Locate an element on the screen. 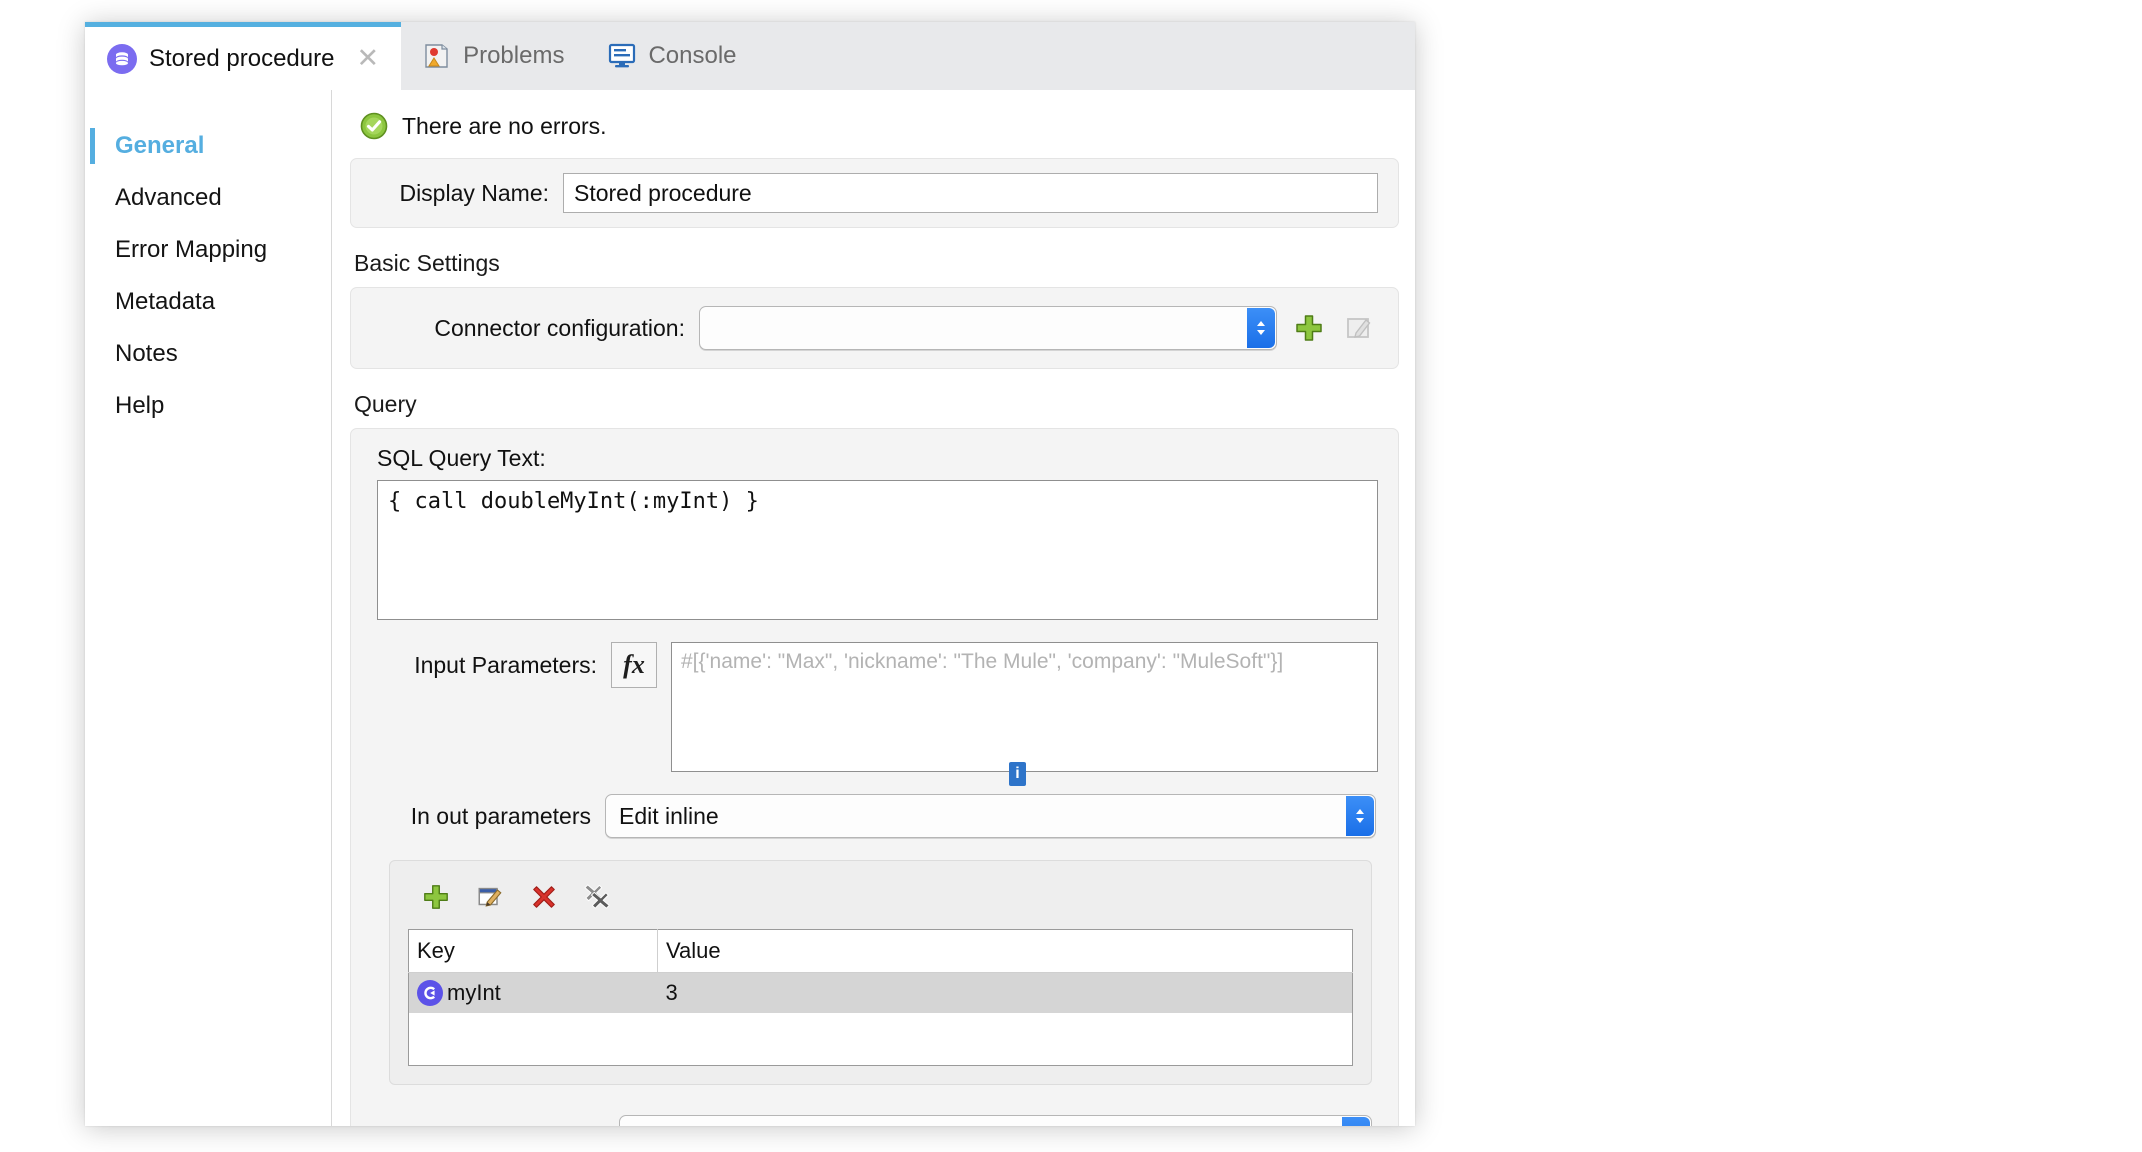 The height and width of the screenshot is (1152, 2142). basic-settings-group: Connector configuration: is located at coordinates (874, 328).